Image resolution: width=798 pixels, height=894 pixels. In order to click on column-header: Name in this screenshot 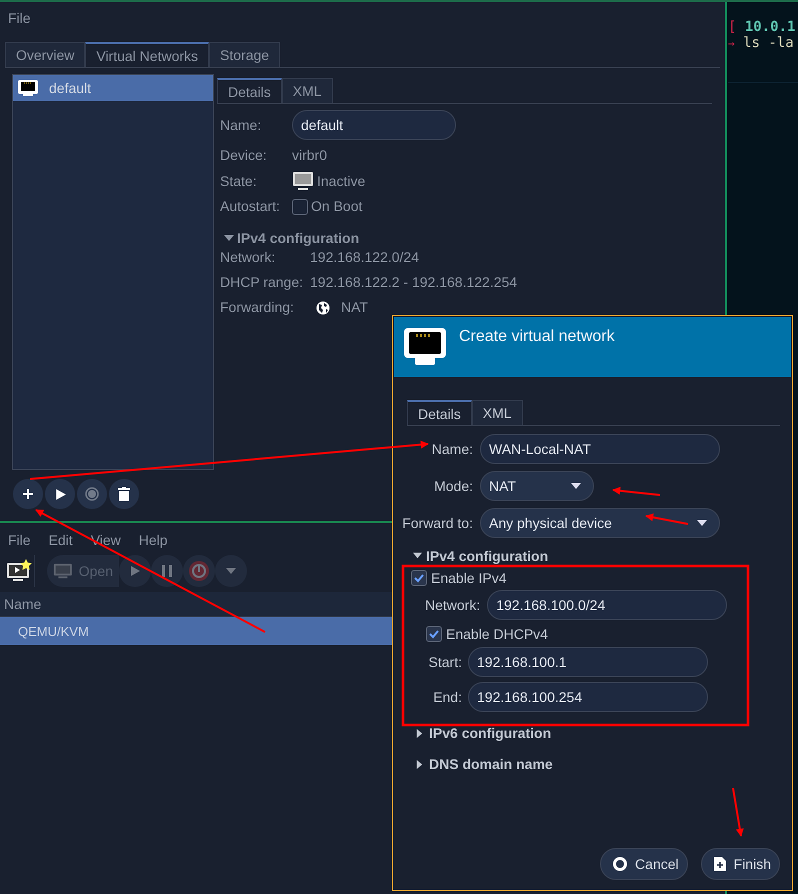, I will do `click(23, 604)`.